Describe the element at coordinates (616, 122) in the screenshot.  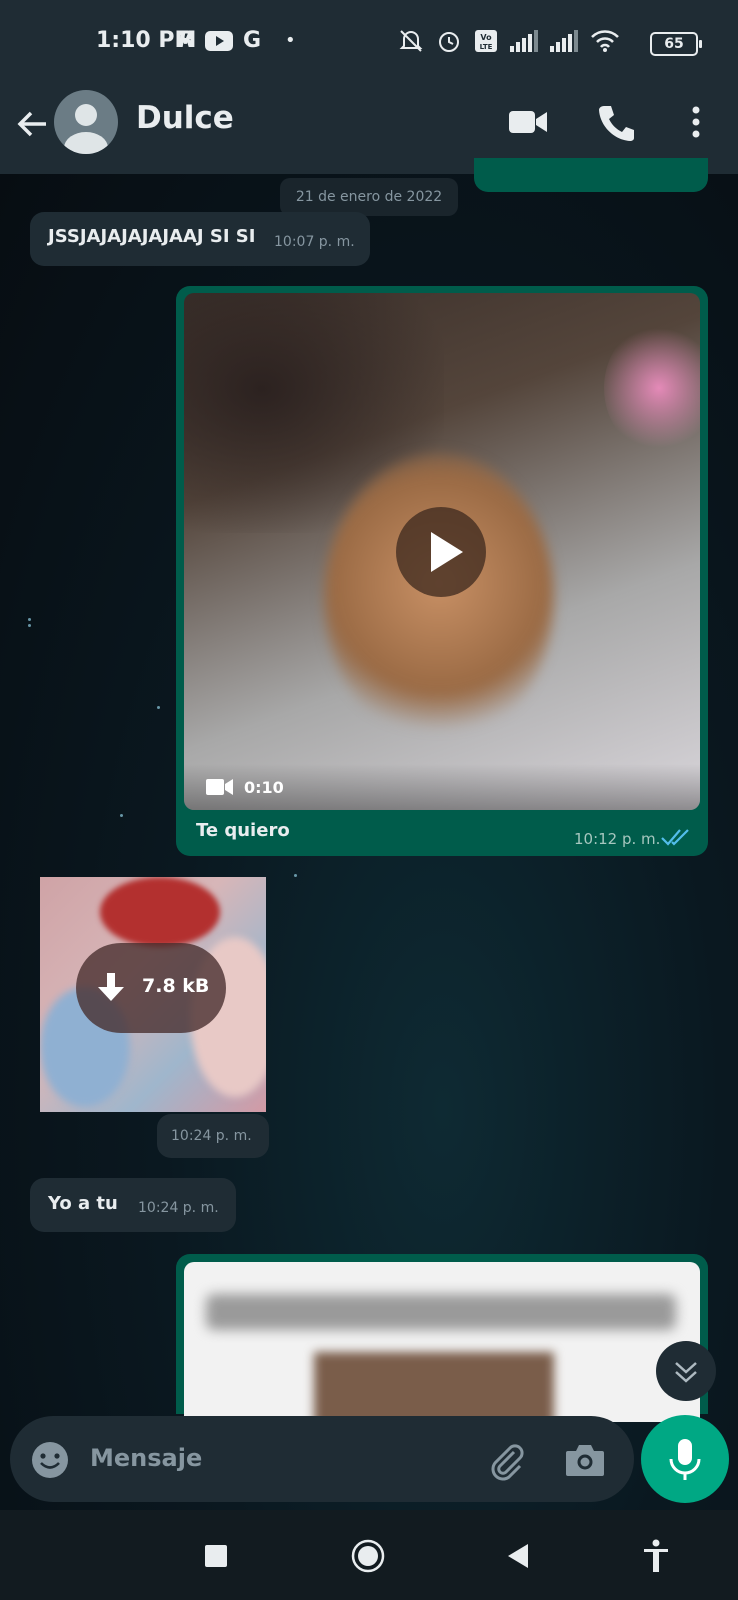
I see `phone-icon` at that location.